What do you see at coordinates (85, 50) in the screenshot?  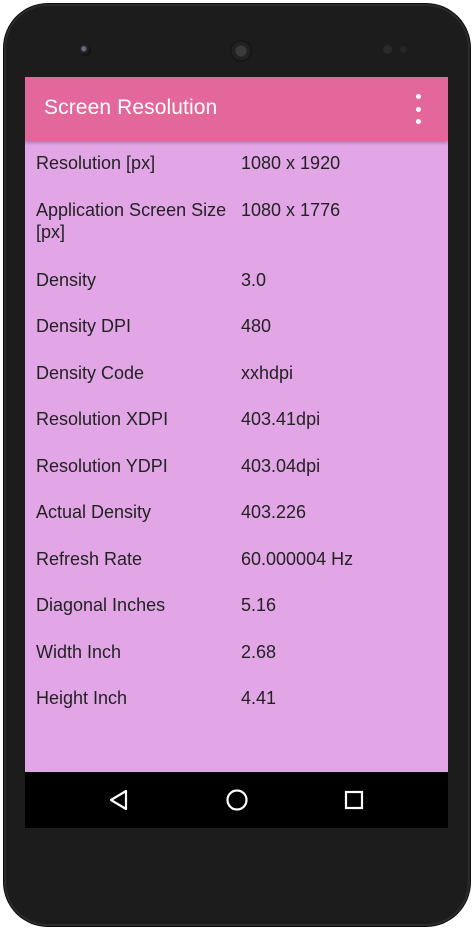 I see `front-camera` at bounding box center [85, 50].